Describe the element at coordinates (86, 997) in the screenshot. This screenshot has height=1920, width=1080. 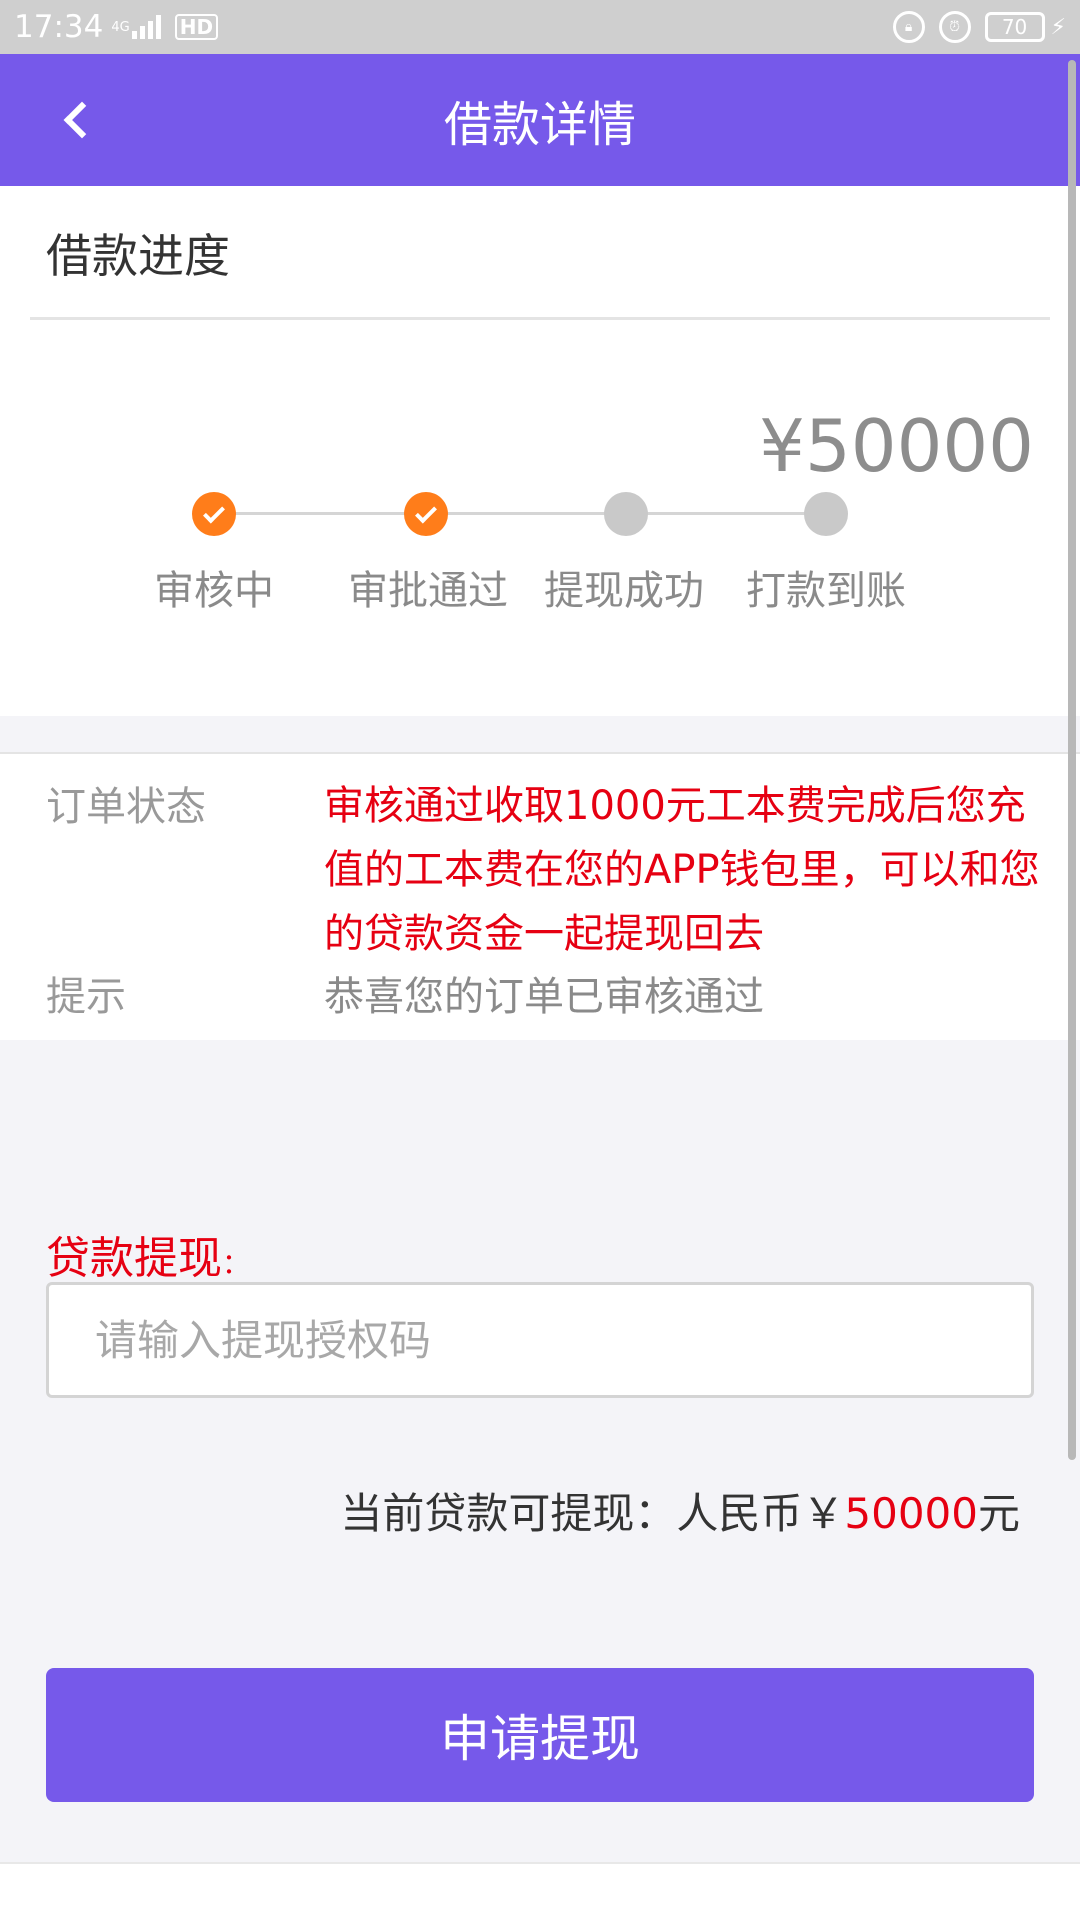
I see `tip-label: 提示` at that location.